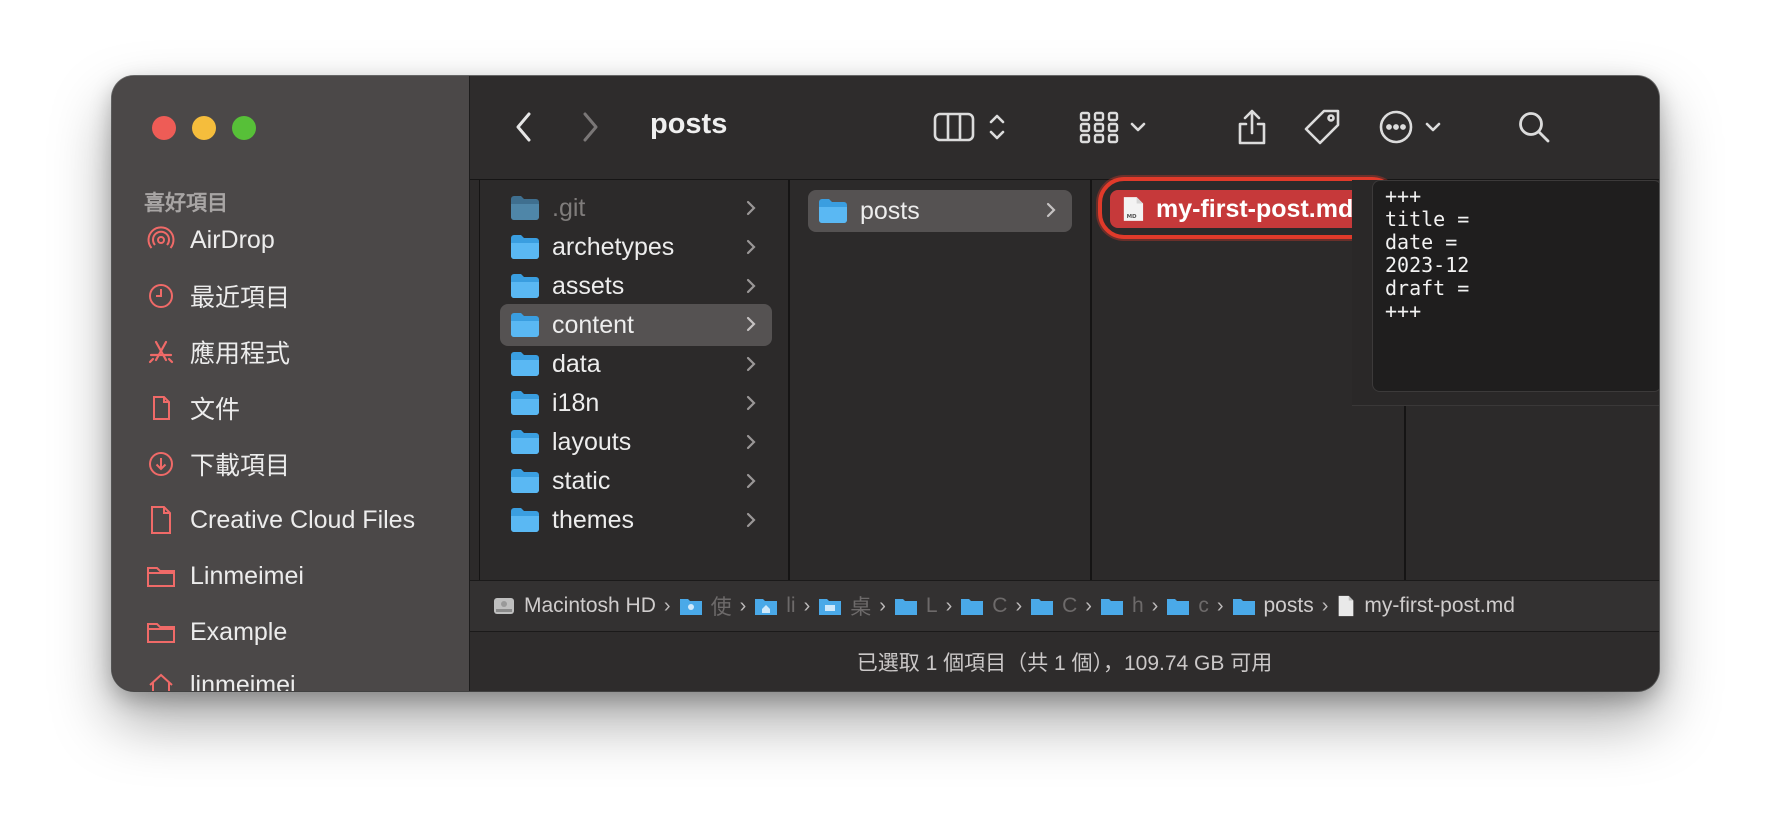  What do you see at coordinates (1534, 127) in the screenshot?
I see `search-icon` at bounding box center [1534, 127].